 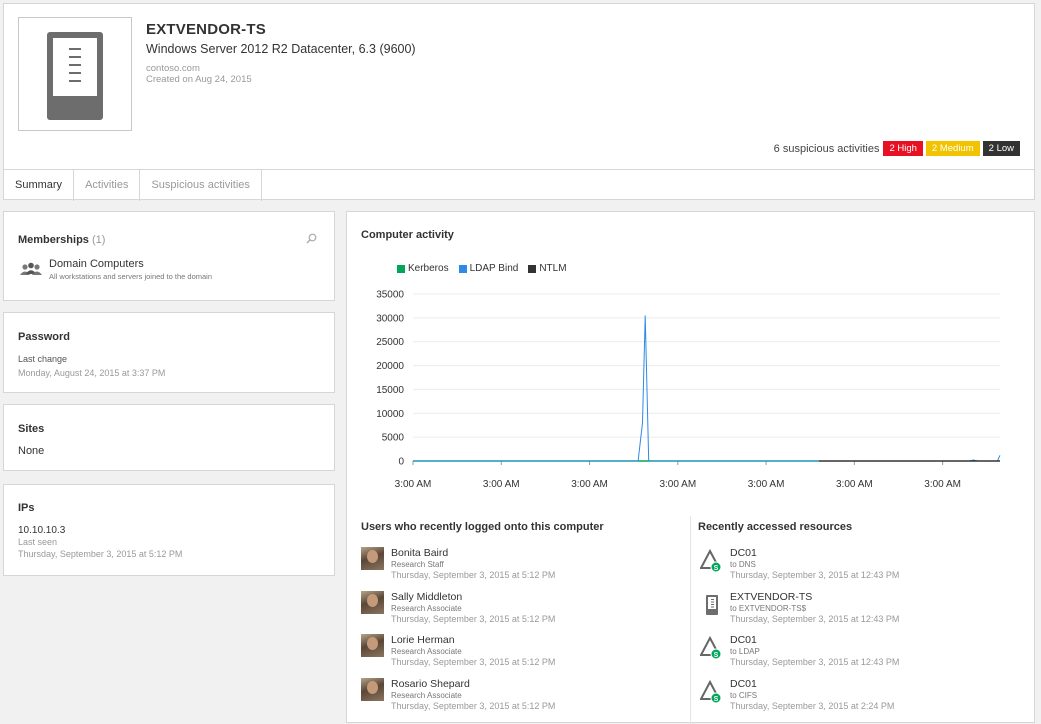 What do you see at coordinates (38, 542) in the screenshot?
I see `ip-last-seen-label: Last seen` at bounding box center [38, 542].